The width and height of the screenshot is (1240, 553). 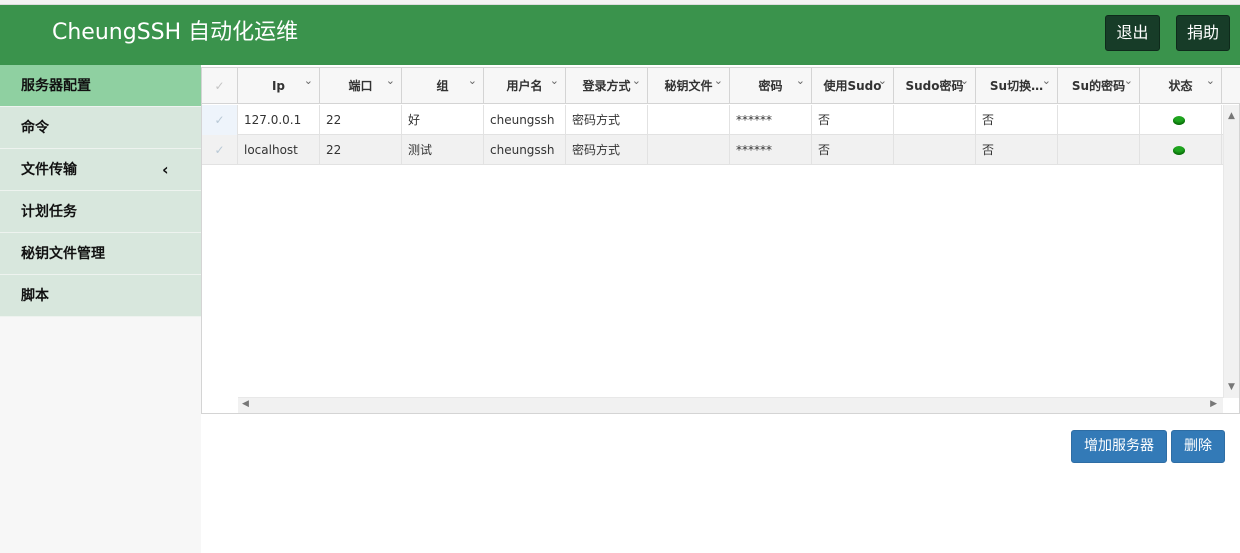 I want to click on sidebar-item-label: 计划任务, so click(x=49, y=212).